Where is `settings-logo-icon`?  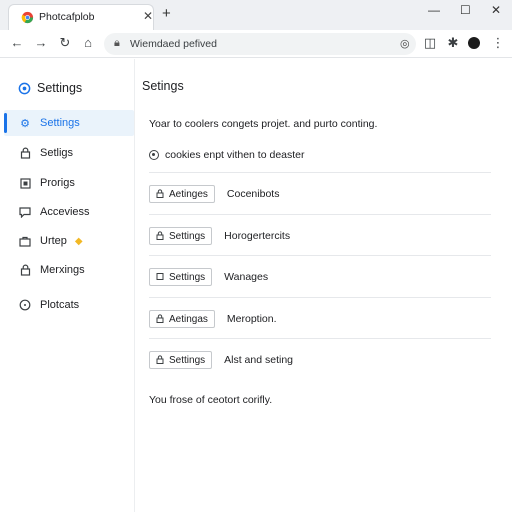
settings-logo-icon is located at coordinates (24, 88).